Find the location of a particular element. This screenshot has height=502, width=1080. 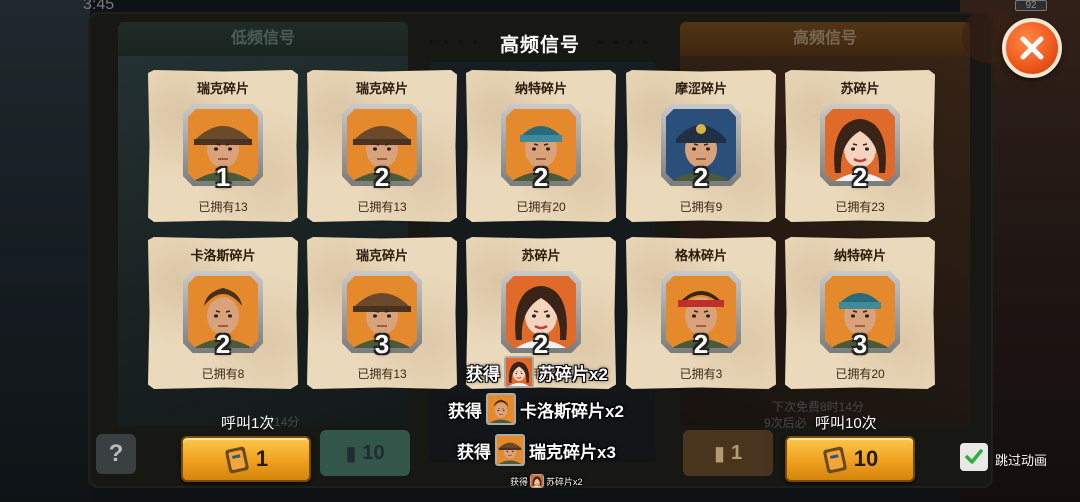

reward-card: 纳特碎片 3 已拥有20 is located at coordinates (860, 313).